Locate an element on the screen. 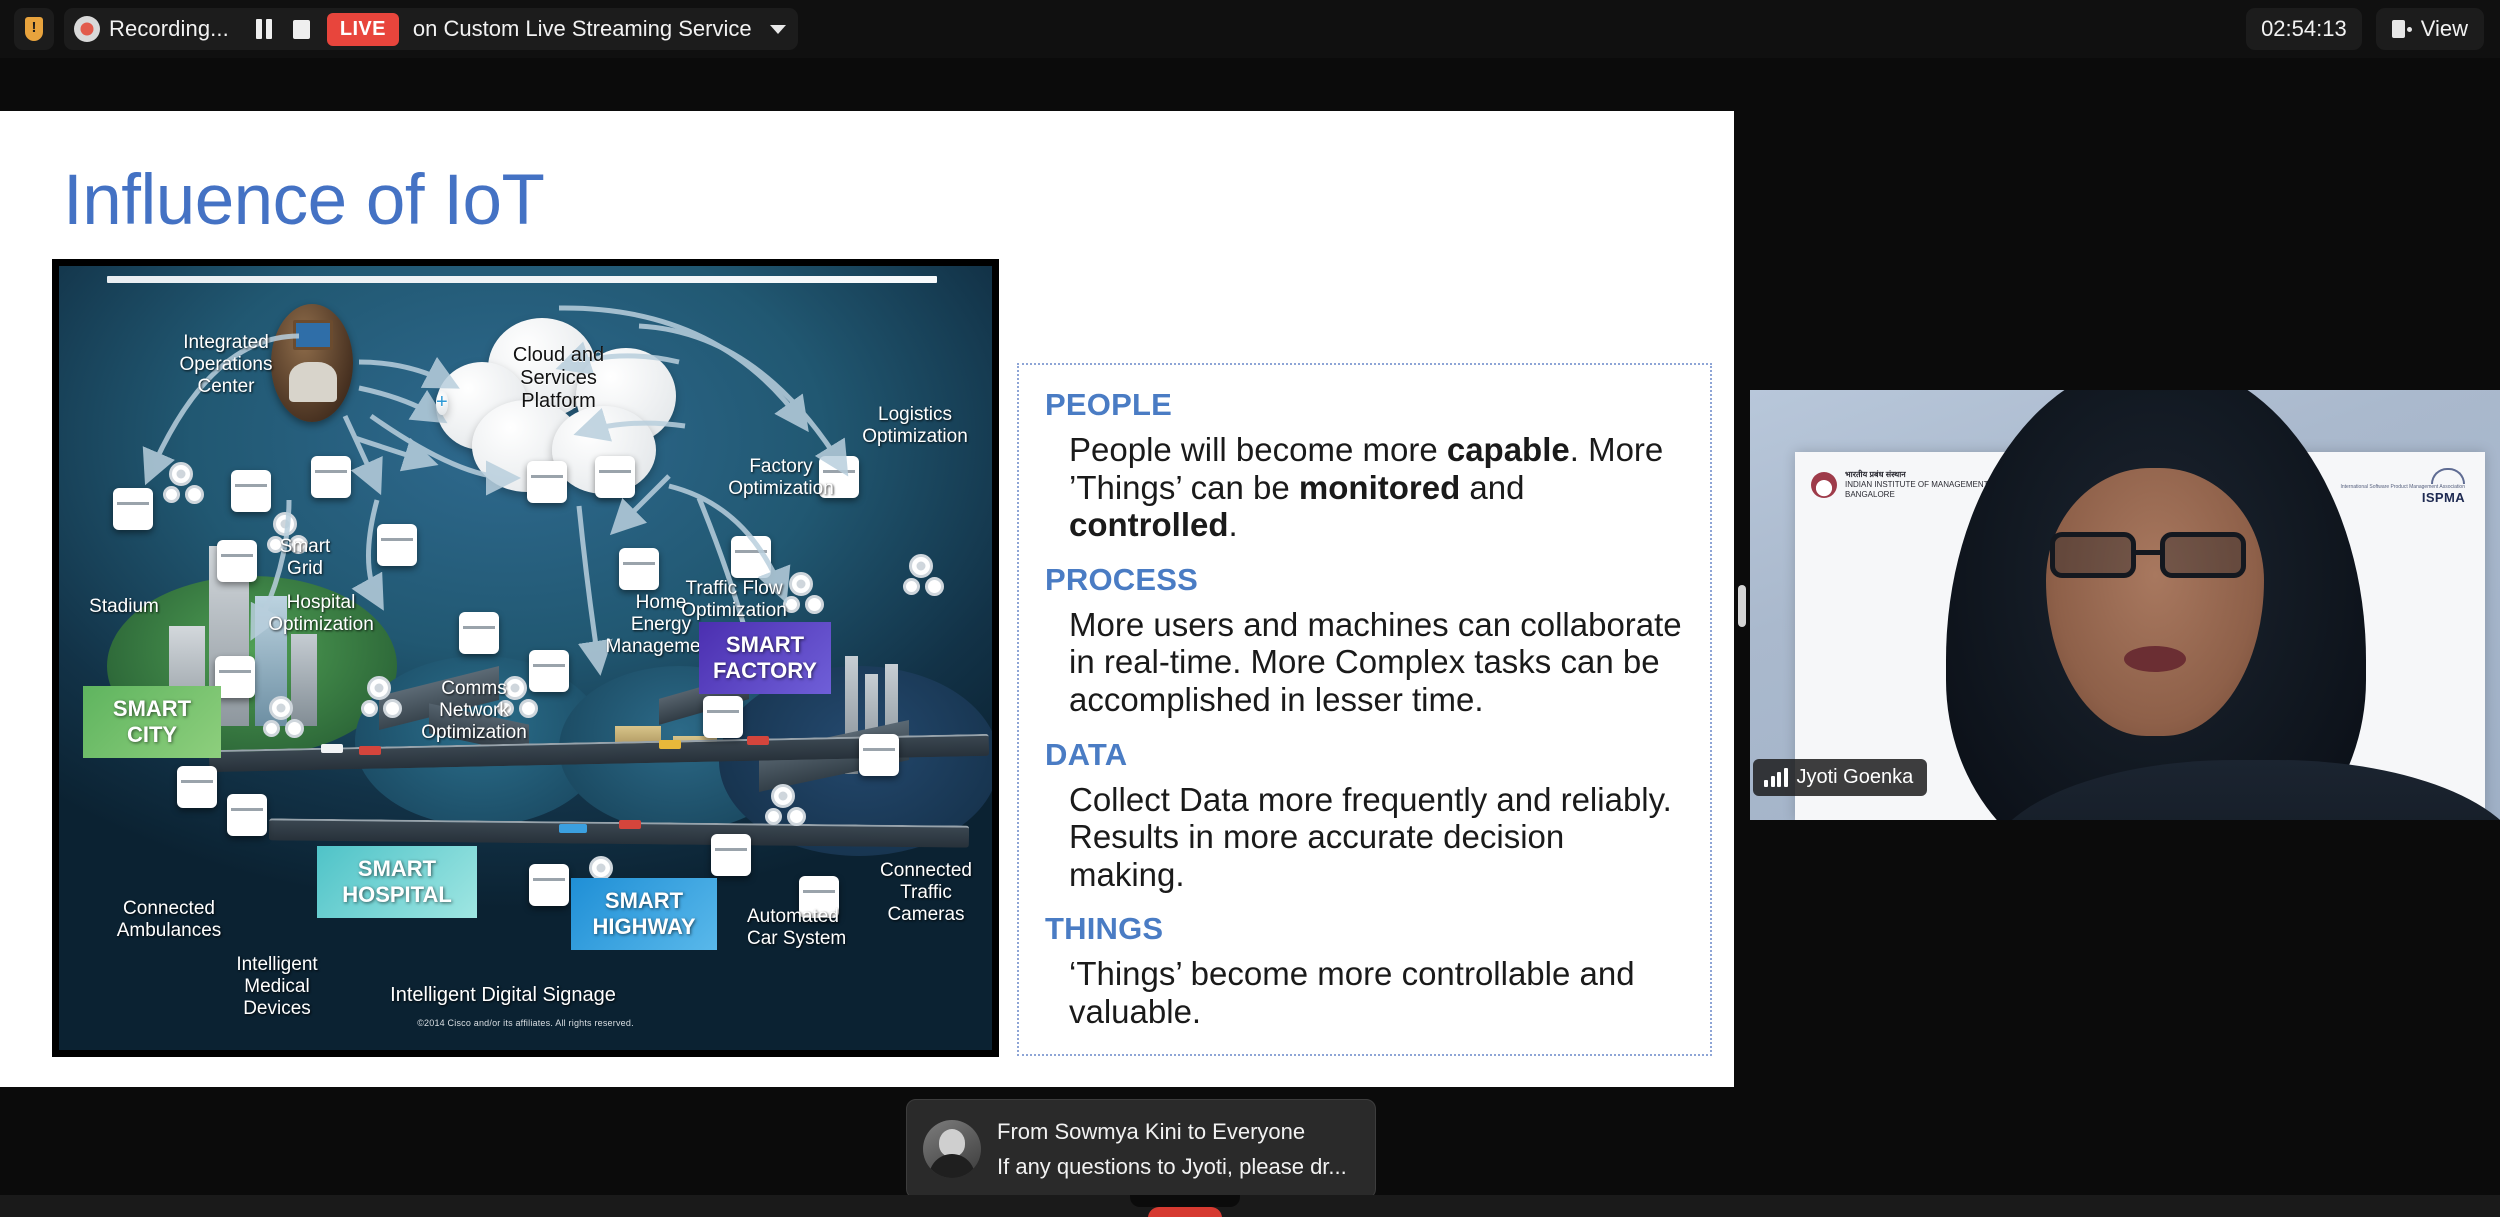 The height and width of the screenshot is (1217, 2500). cloud-label-line1: Cloud and is located at coordinates (558, 355).